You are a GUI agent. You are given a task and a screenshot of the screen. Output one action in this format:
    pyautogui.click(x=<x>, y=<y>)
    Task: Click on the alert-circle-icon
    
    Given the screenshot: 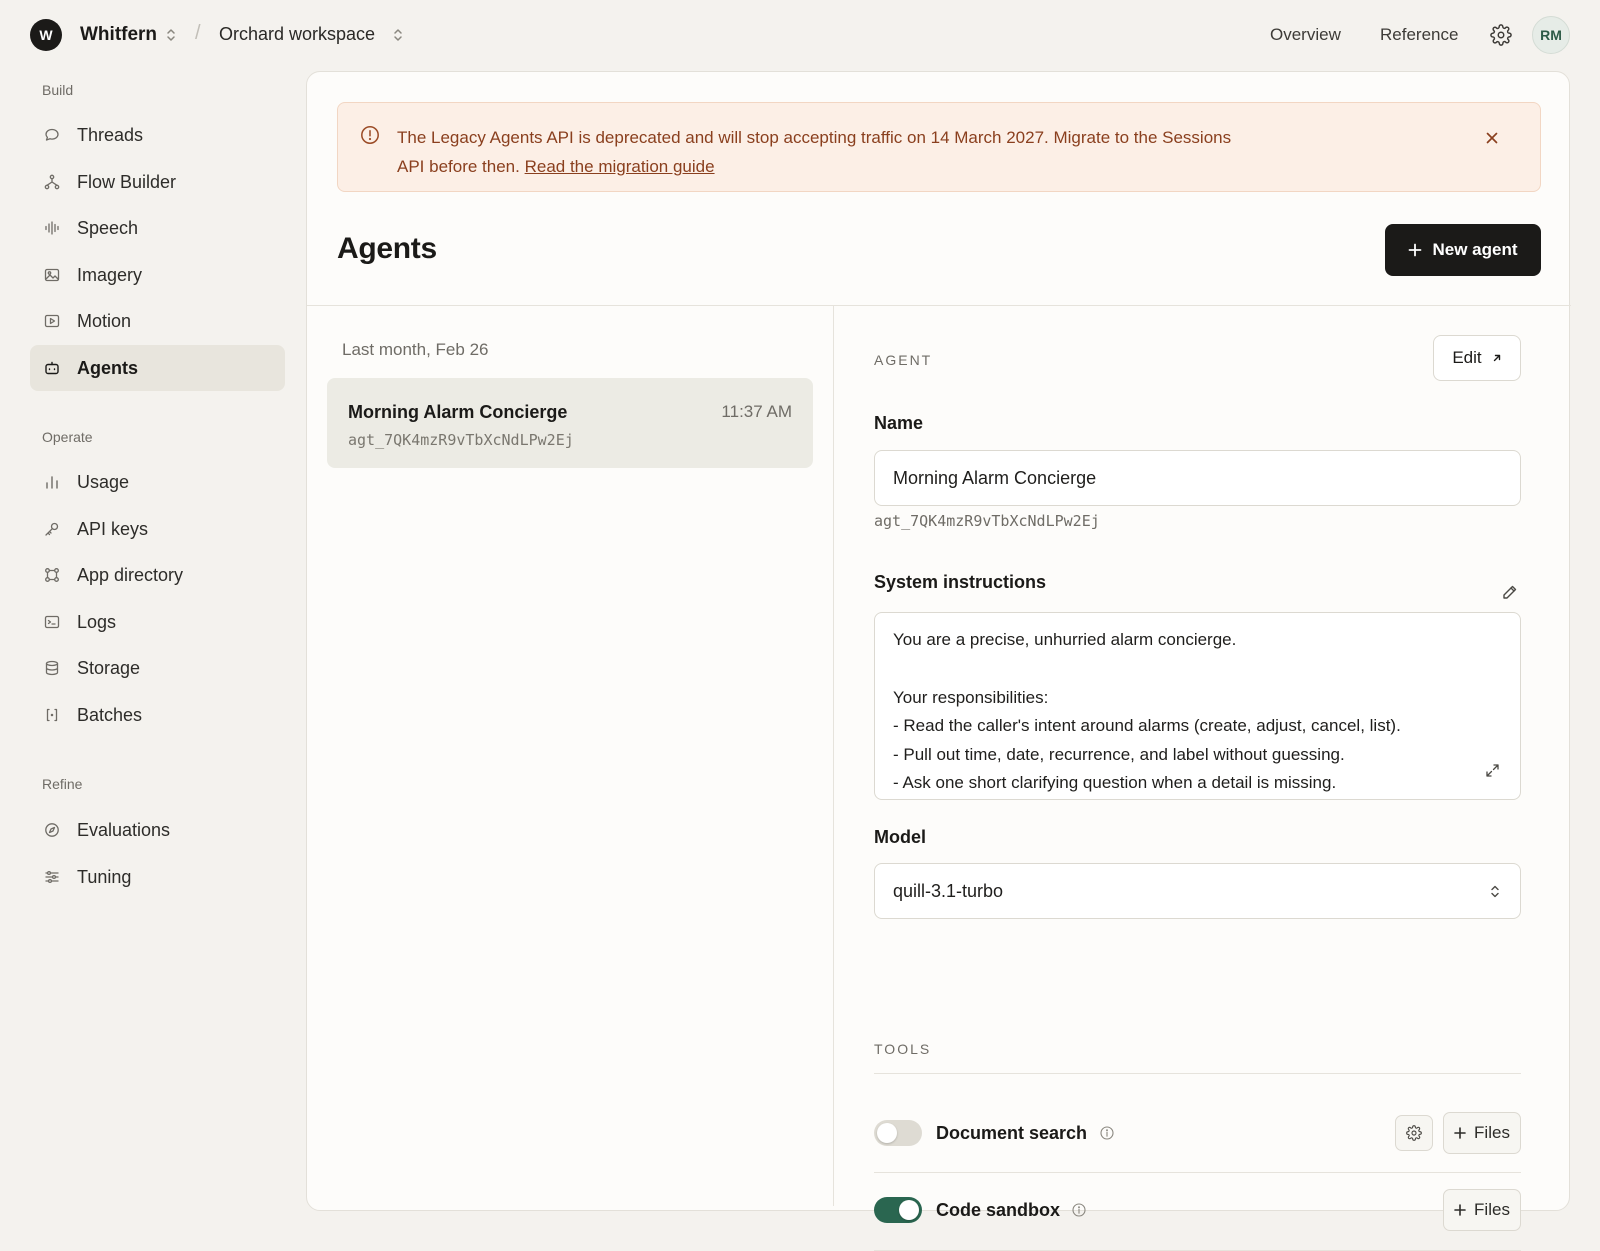 What is the action you would take?
    pyautogui.click(x=370, y=135)
    